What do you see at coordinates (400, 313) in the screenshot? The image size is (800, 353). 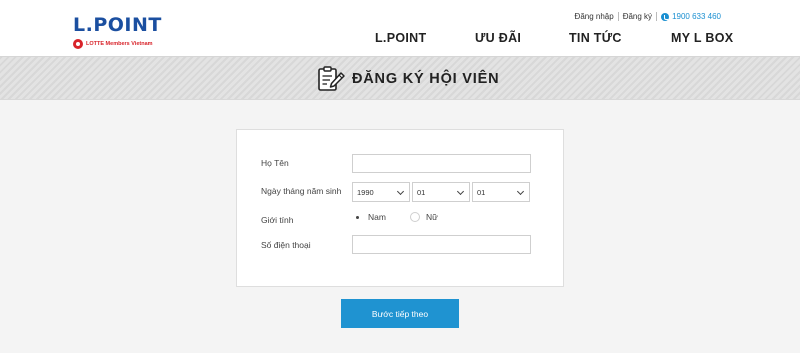 I see `next-step-button: Bước tiếp theo` at bounding box center [400, 313].